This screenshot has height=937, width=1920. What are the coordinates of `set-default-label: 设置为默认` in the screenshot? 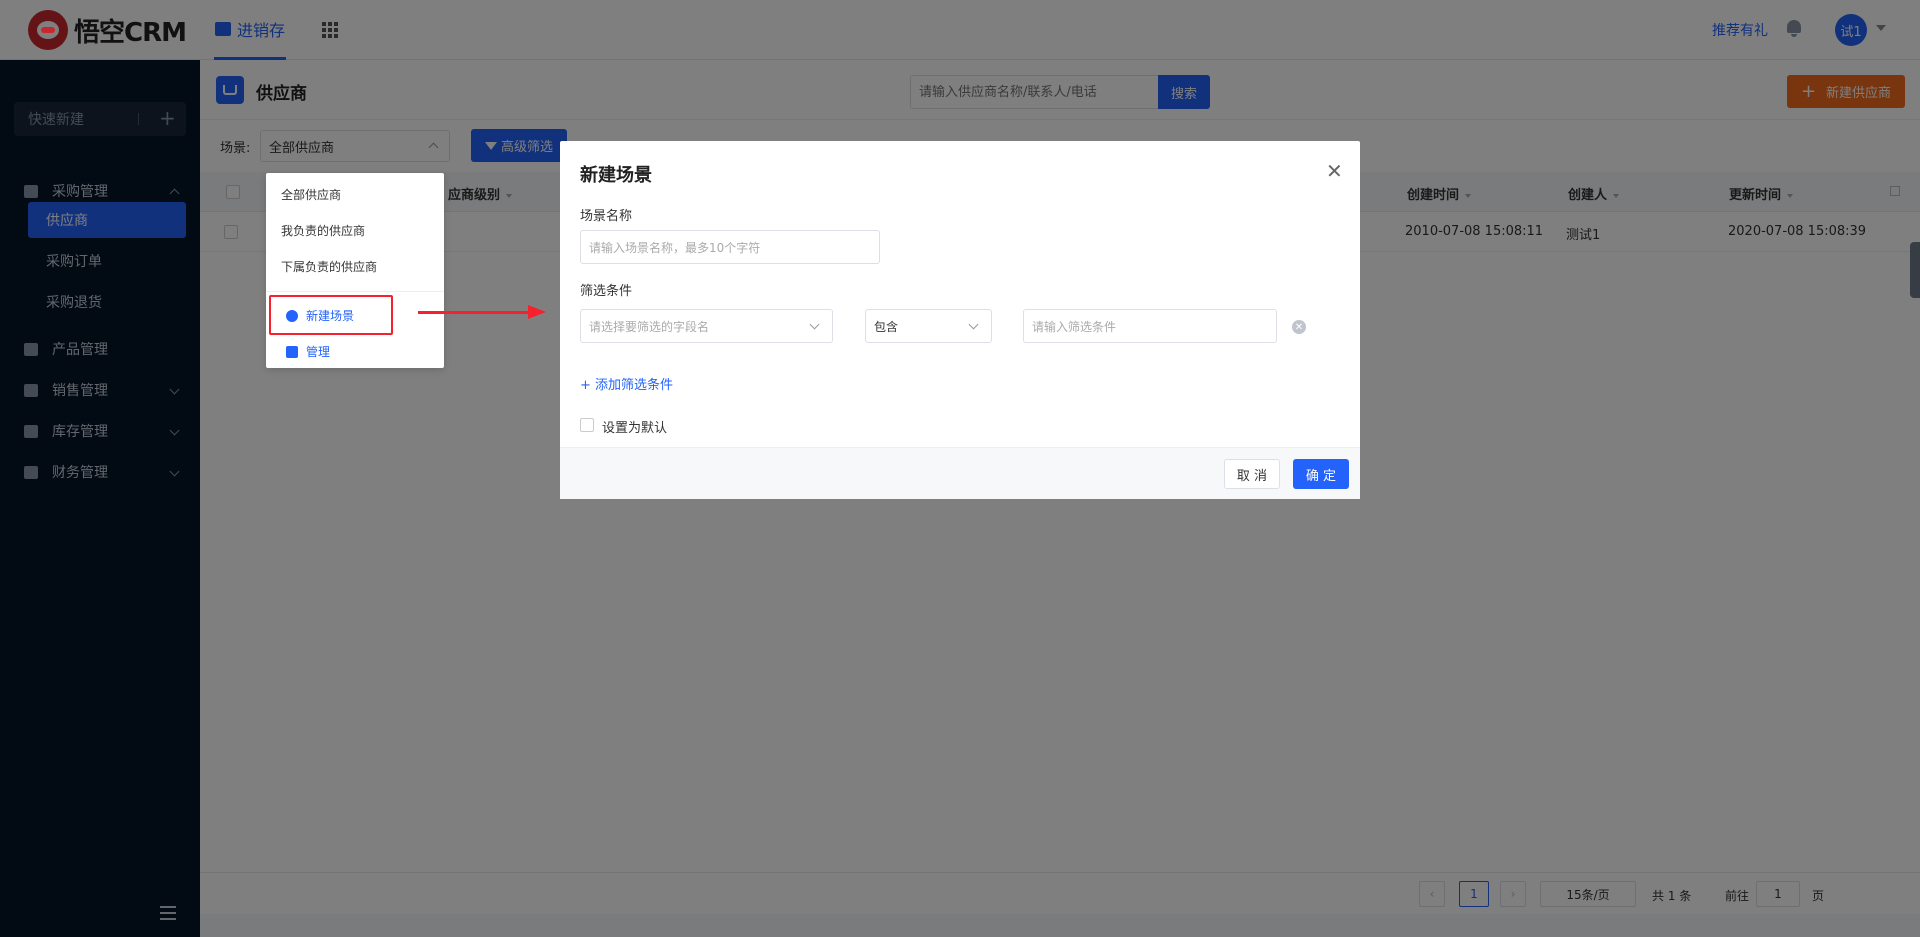 It's located at (635, 428).